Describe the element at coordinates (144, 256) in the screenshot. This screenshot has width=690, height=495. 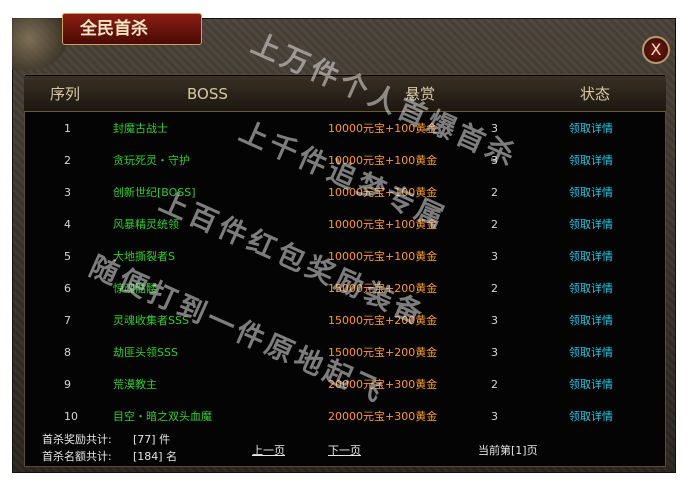
I see `row-boss-name: 大地撕裂者S` at that location.